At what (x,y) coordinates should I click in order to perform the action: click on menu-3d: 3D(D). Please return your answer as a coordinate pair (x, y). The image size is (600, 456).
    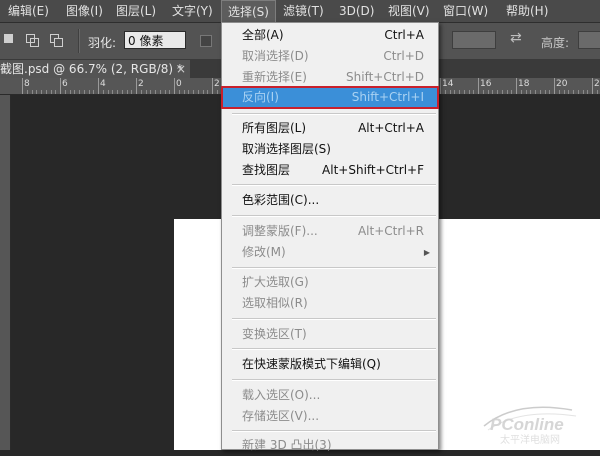
    Looking at the image, I should click on (356, 11).